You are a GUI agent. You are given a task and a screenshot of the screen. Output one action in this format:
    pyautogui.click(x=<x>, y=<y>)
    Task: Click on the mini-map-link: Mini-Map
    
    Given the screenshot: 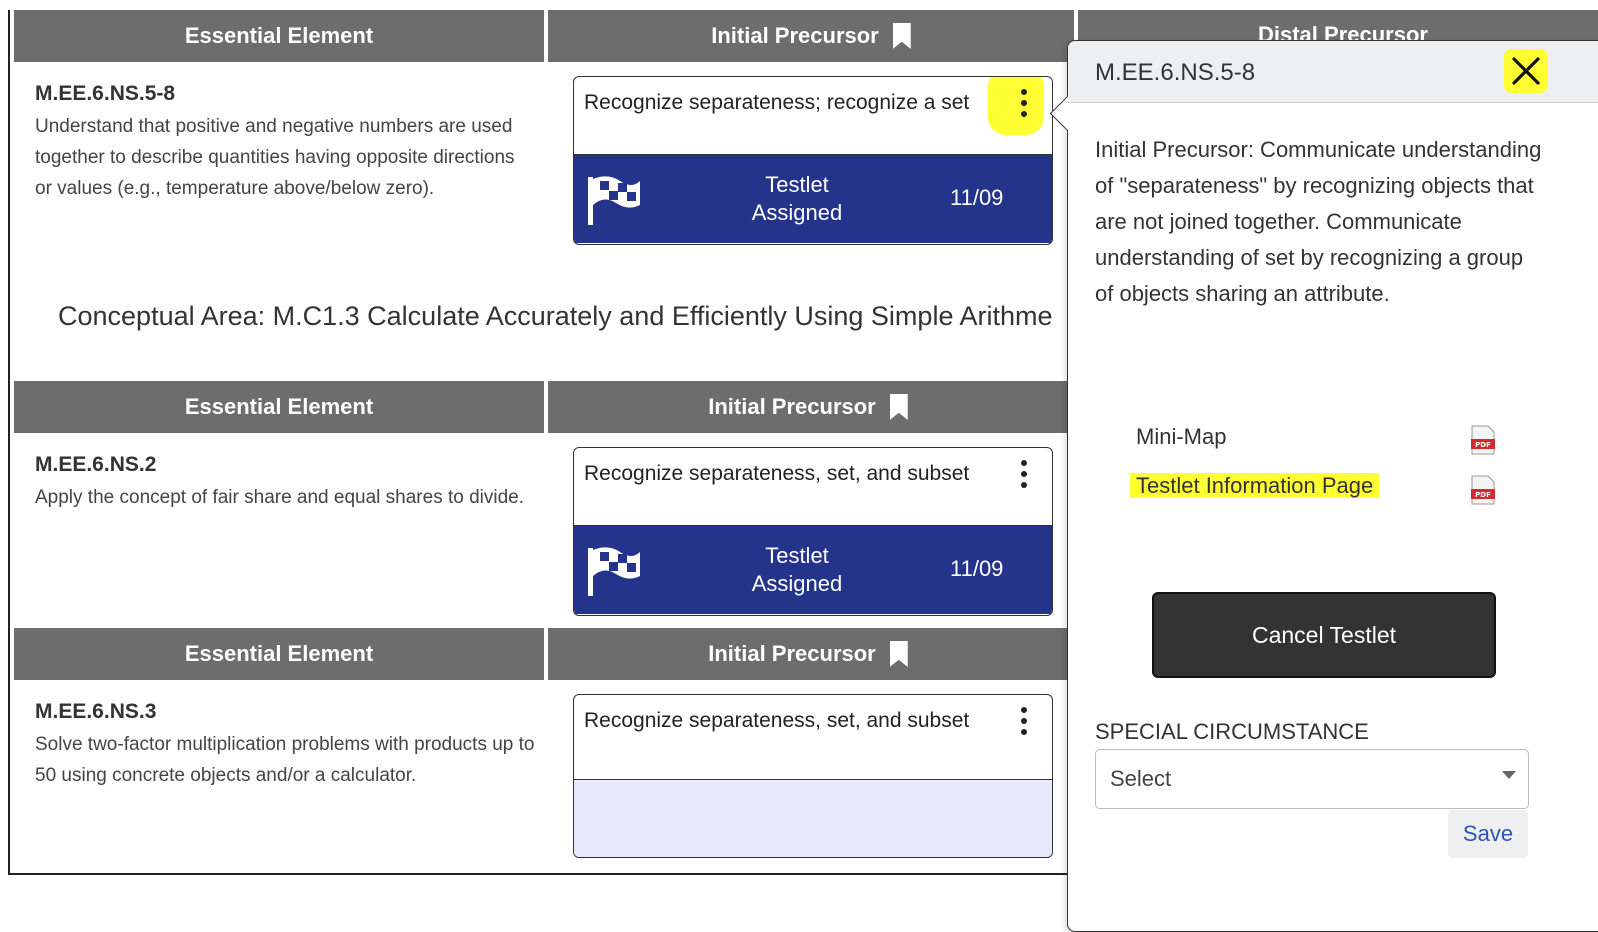 What is the action you would take?
    pyautogui.click(x=1181, y=437)
    